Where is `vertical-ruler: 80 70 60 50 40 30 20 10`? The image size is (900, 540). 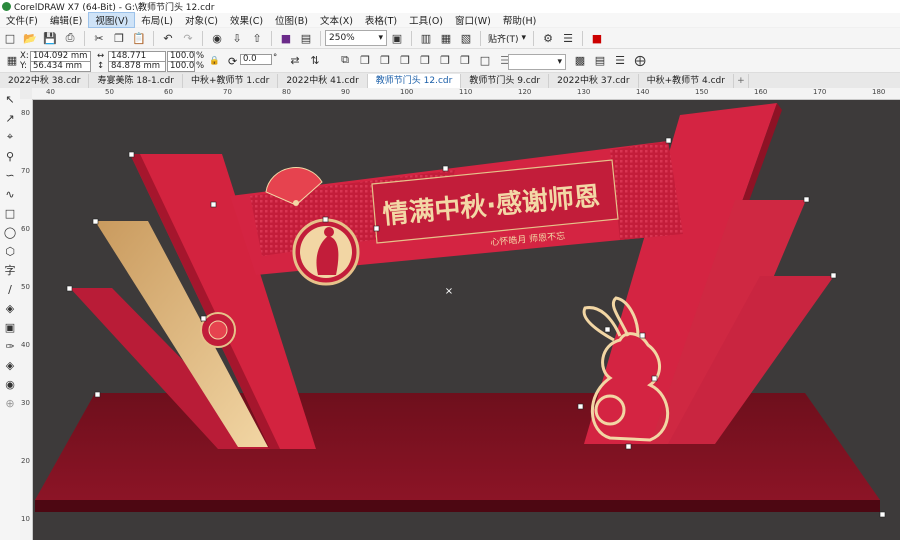
vertical-ruler: 80 70 60 50 40 30 20 10 is located at coordinates (26, 319).